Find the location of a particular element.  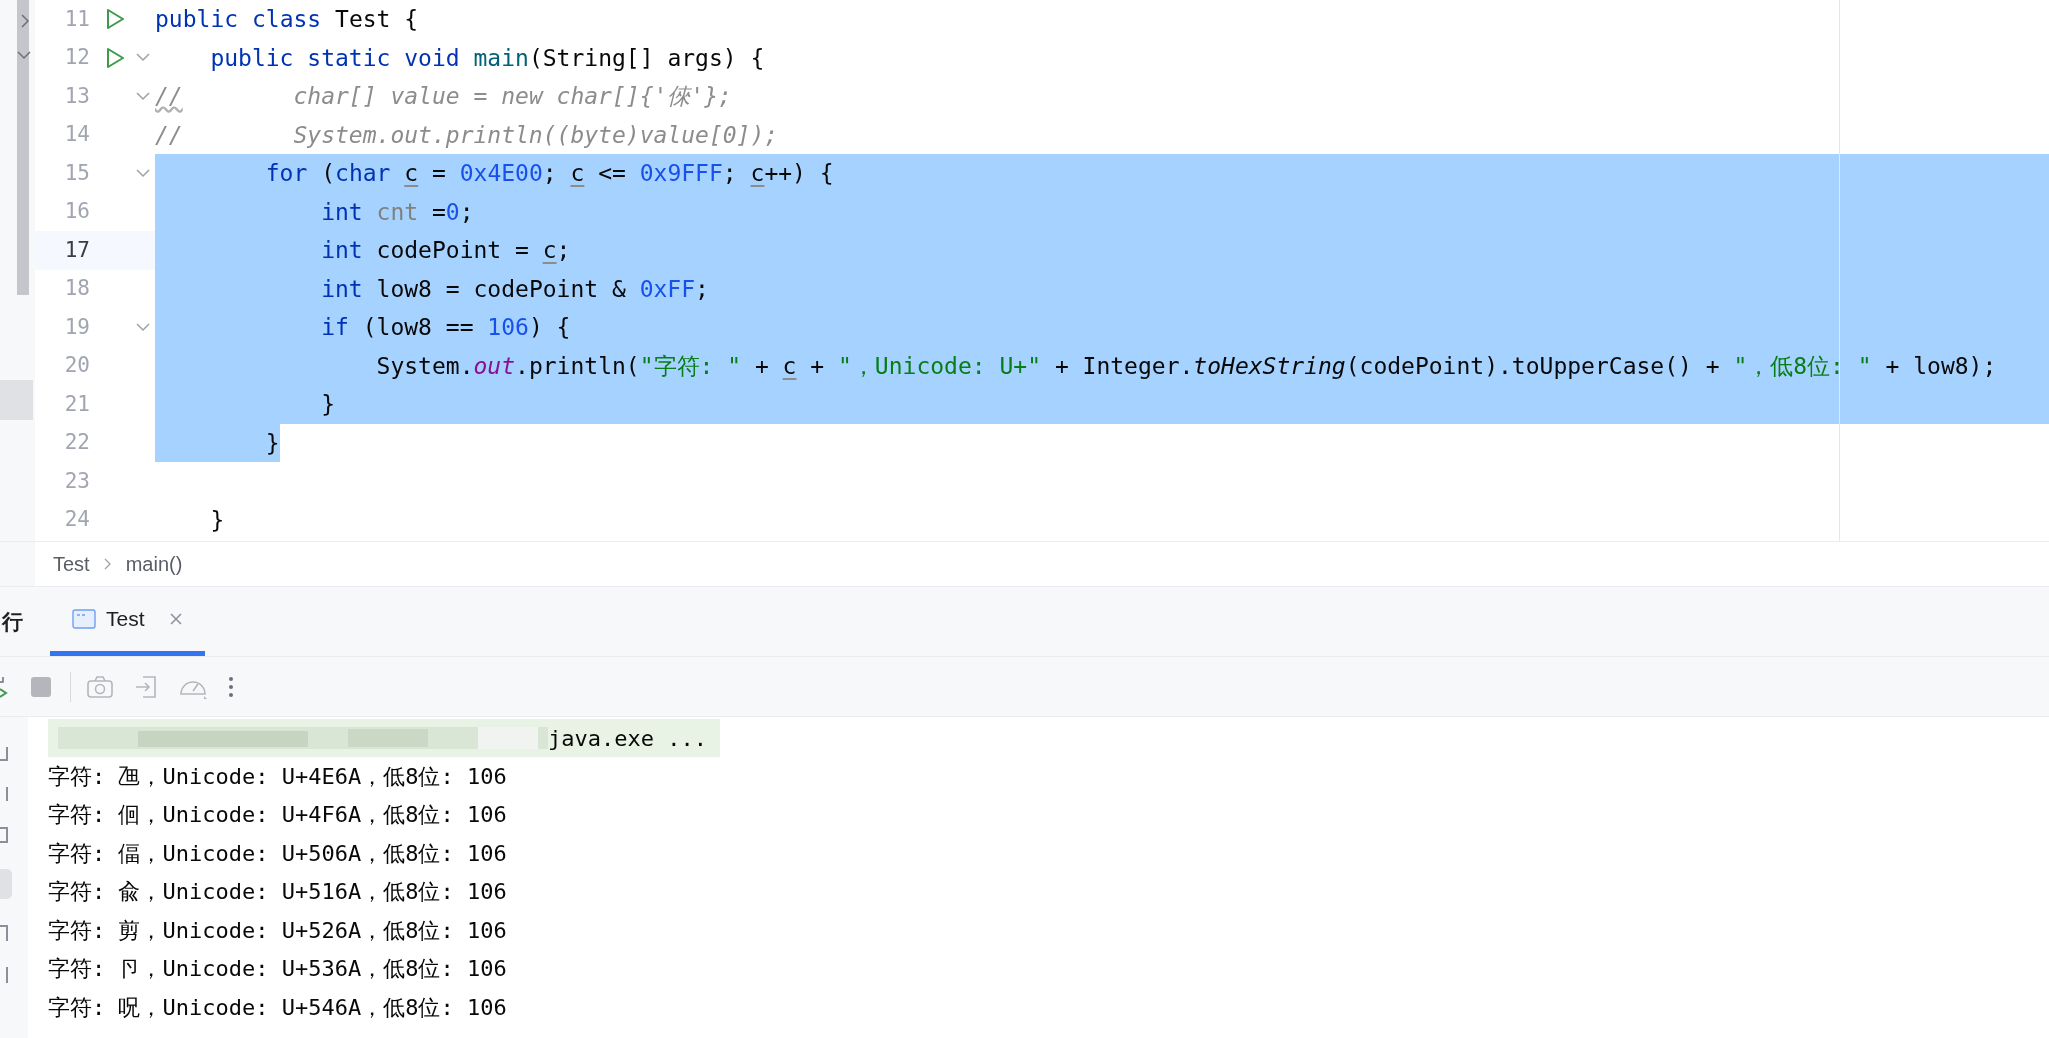

line-number: 19 is located at coordinates (76, 327).